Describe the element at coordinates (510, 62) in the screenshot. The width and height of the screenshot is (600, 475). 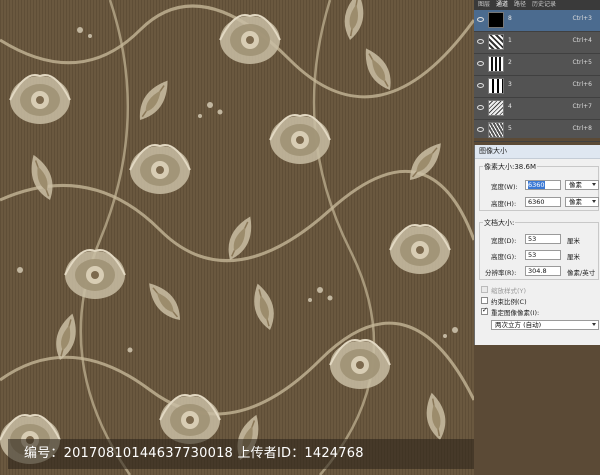
I see `channel-name: 2` at that location.